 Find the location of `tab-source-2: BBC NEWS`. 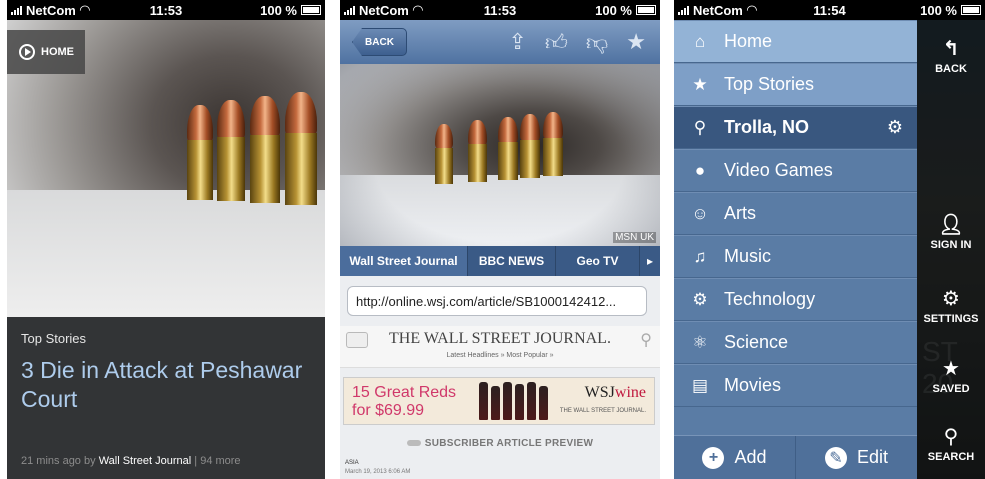

tab-source-2: BBC NEWS is located at coordinates (512, 261).